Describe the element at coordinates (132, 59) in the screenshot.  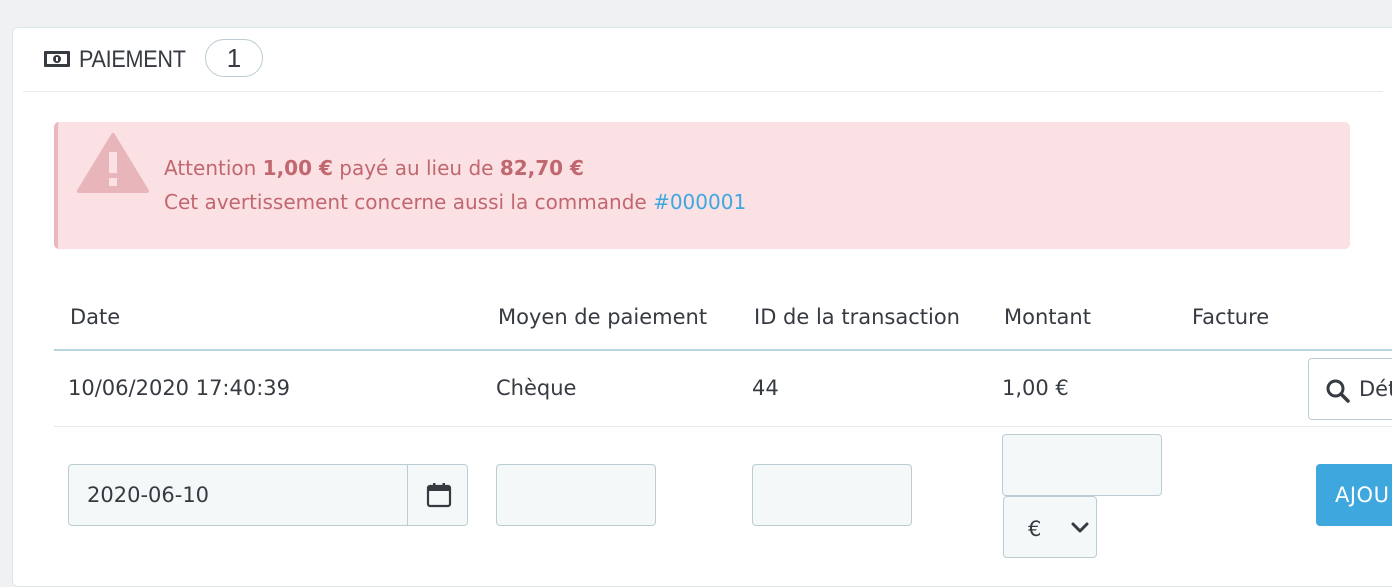
I see `panel-title: PAIEMENT` at that location.